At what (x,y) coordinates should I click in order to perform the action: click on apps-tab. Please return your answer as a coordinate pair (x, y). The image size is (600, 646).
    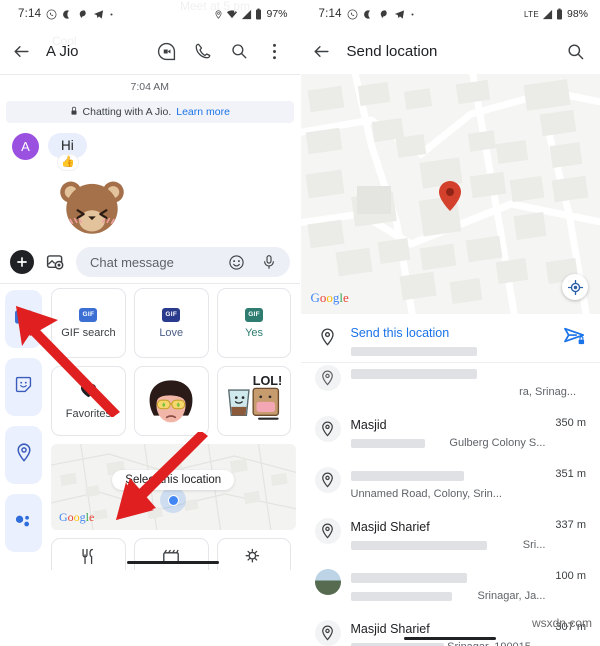
    Looking at the image, I should click on (23, 523).